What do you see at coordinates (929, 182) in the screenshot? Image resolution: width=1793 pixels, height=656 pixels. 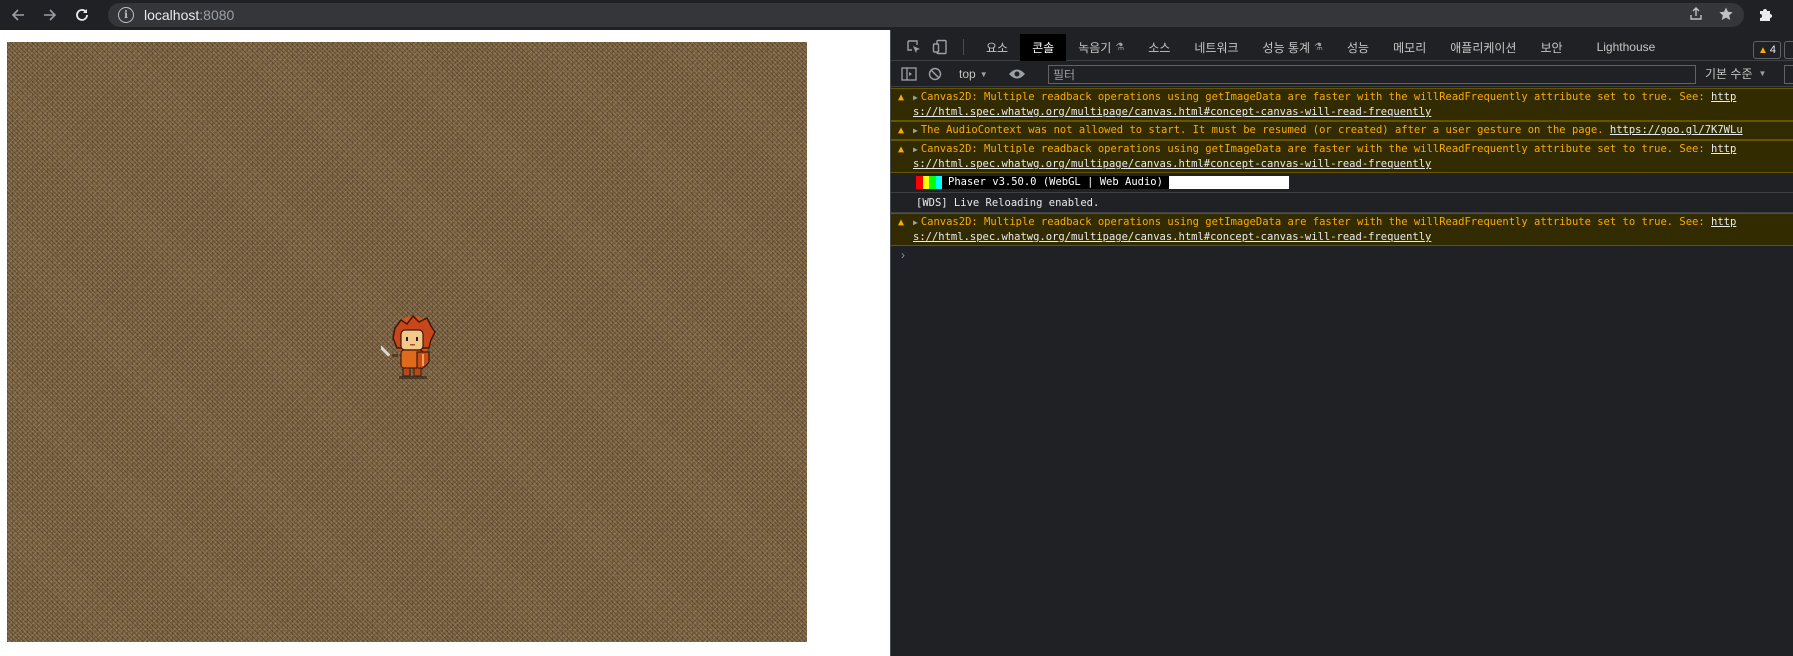 I see `phaser-rainbow-badge` at bounding box center [929, 182].